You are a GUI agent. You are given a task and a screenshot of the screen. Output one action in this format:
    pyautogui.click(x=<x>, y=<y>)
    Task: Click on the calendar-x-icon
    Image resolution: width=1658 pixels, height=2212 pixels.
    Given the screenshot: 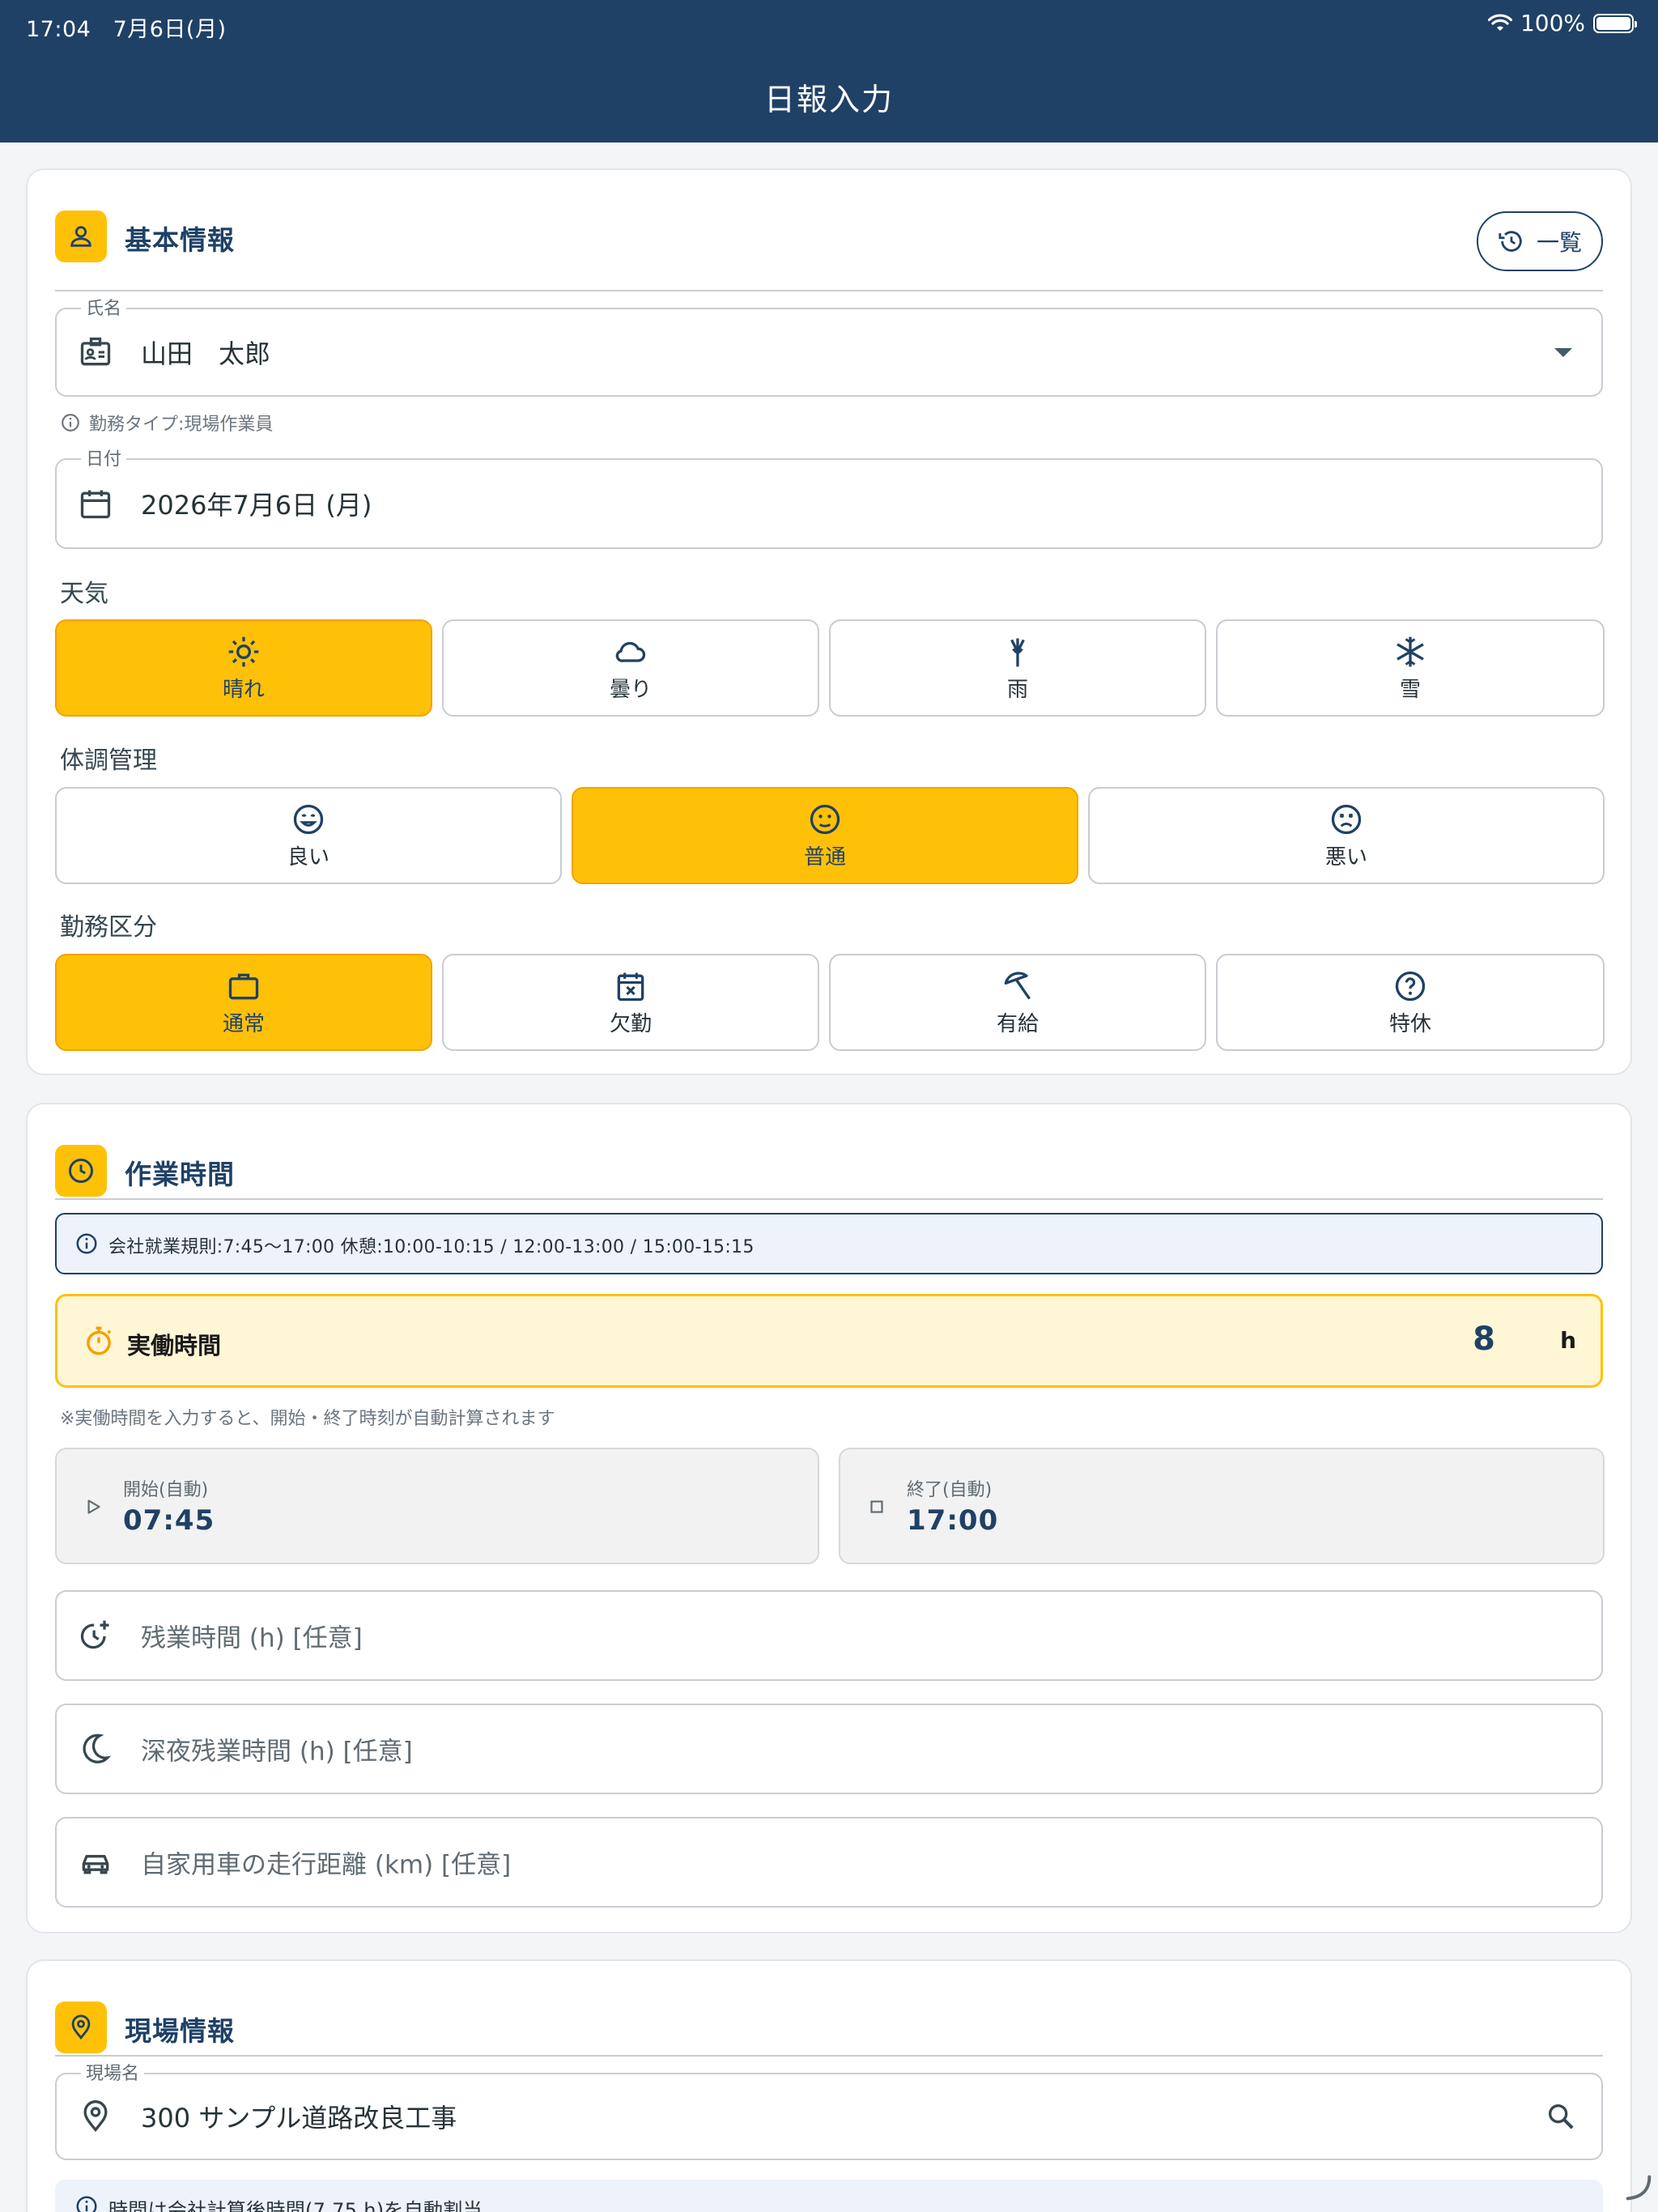 What is the action you would take?
    pyautogui.click(x=630, y=986)
    